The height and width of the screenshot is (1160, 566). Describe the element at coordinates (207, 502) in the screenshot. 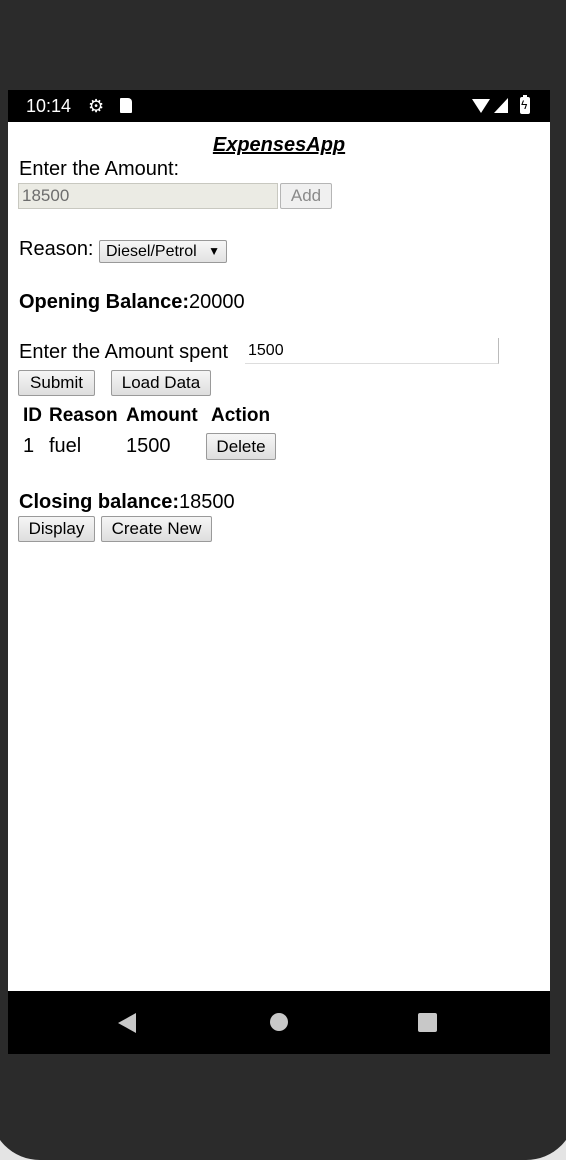

I see `closing-balance-value: 18500` at that location.